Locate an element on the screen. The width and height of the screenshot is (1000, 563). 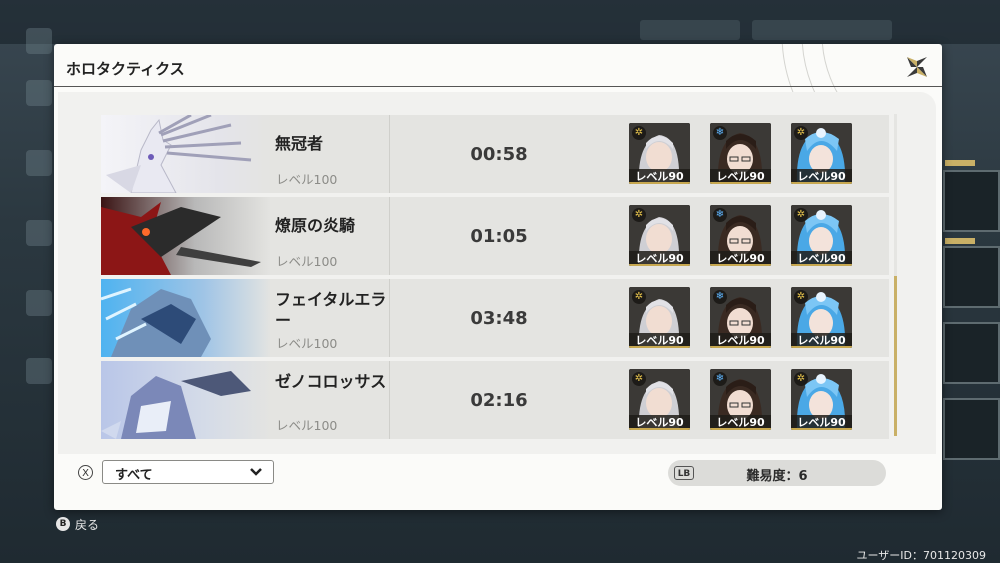
x-button-hint-icon: X is located at coordinates (85, 472).